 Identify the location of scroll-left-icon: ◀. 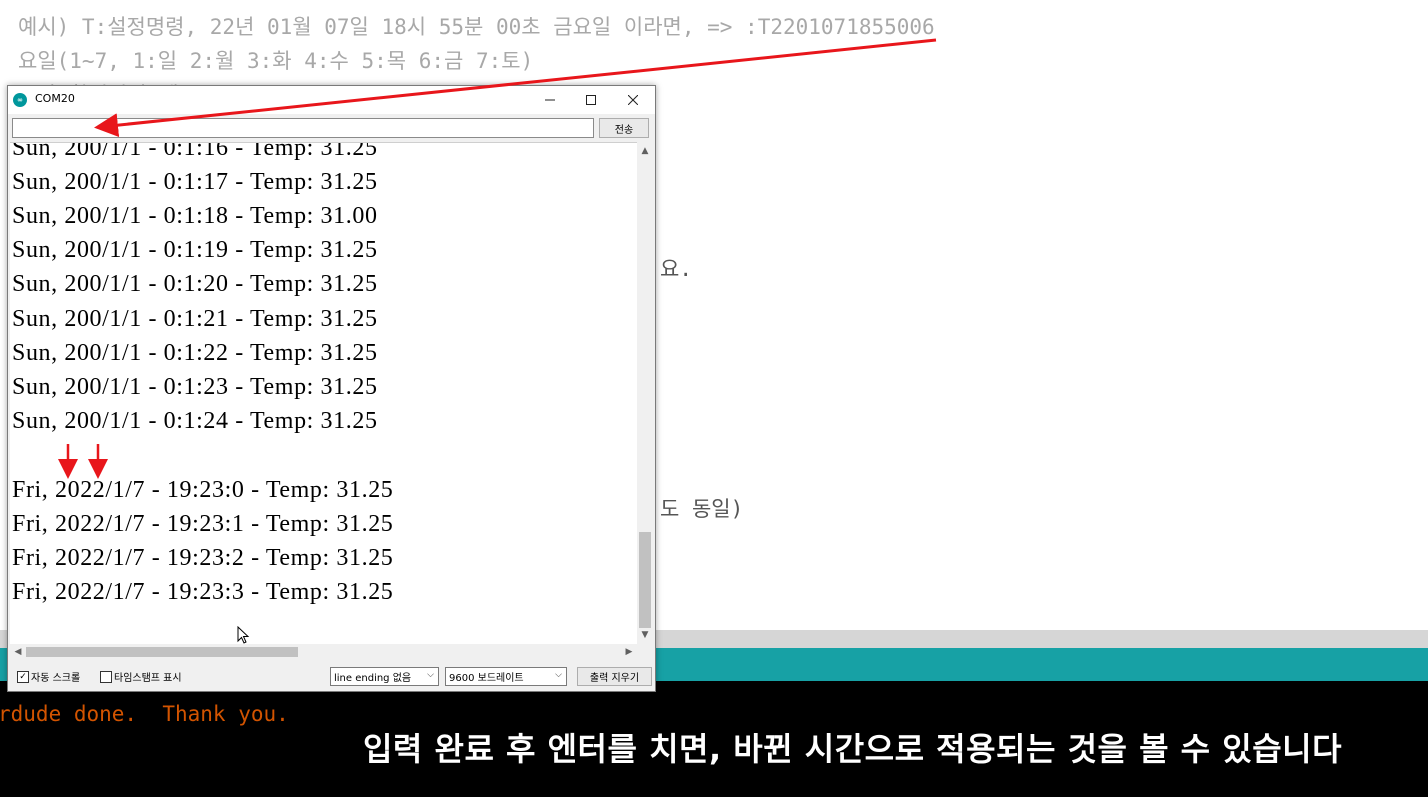
(18, 652).